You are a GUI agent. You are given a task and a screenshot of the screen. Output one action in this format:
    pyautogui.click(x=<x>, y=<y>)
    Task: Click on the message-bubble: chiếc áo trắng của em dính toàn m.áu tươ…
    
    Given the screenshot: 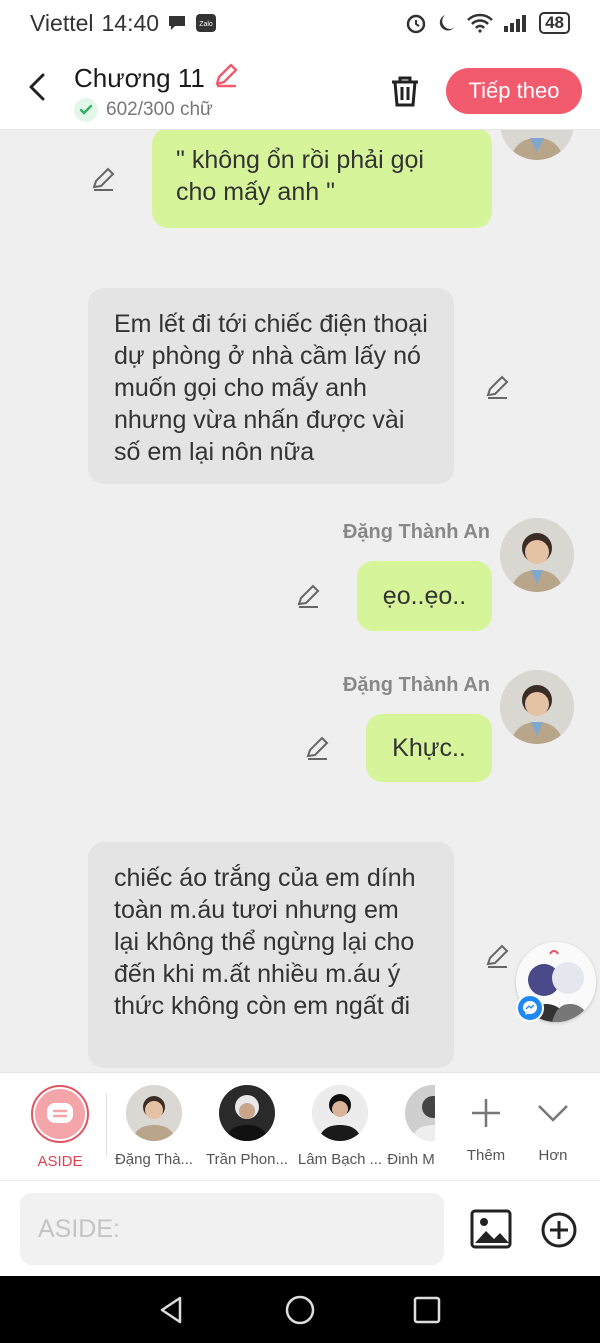 What is the action you would take?
    pyautogui.click(x=271, y=955)
    